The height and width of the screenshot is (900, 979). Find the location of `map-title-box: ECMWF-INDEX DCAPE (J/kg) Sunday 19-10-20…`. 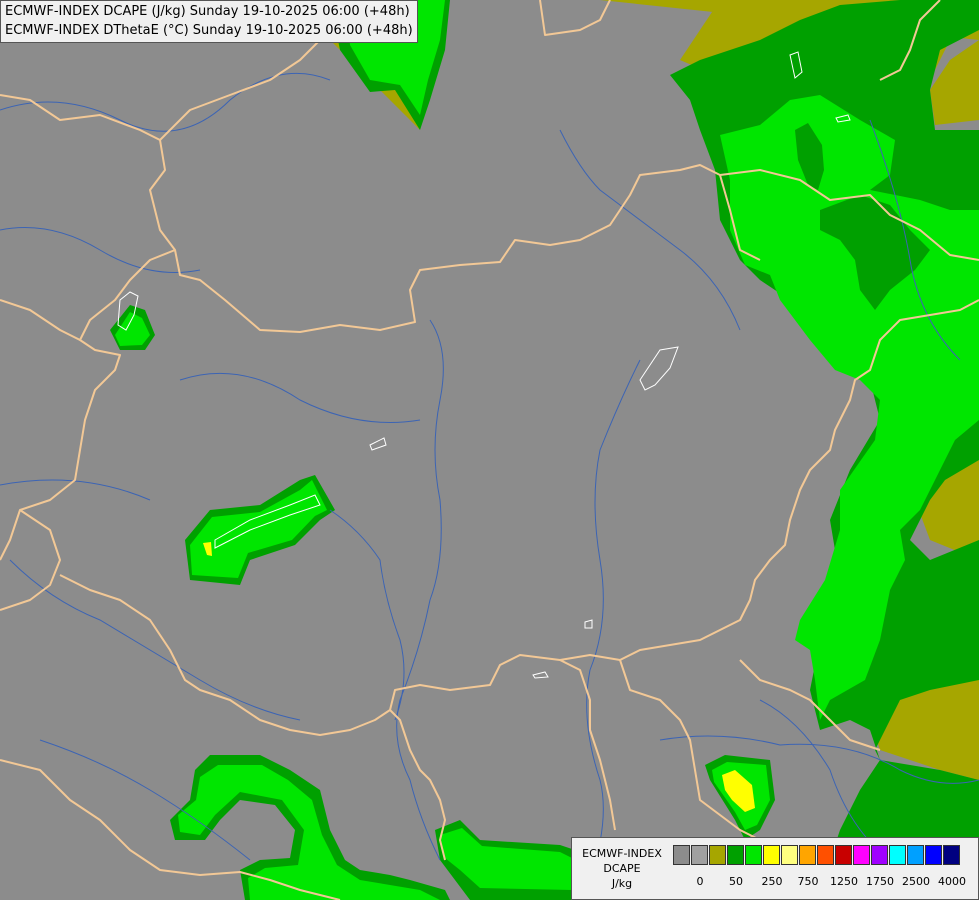

map-title-box: ECMWF-INDEX DCAPE (J/kg) Sunday 19-10-20… is located at coordinates (209, 21).